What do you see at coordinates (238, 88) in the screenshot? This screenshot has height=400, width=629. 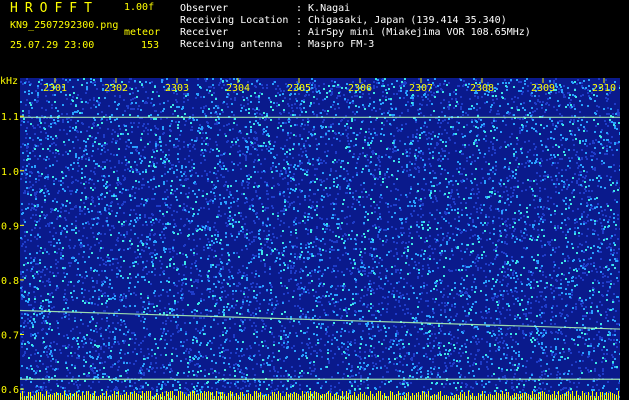 I see `x-tick-label: 2304` at bounding box center [238, 88].